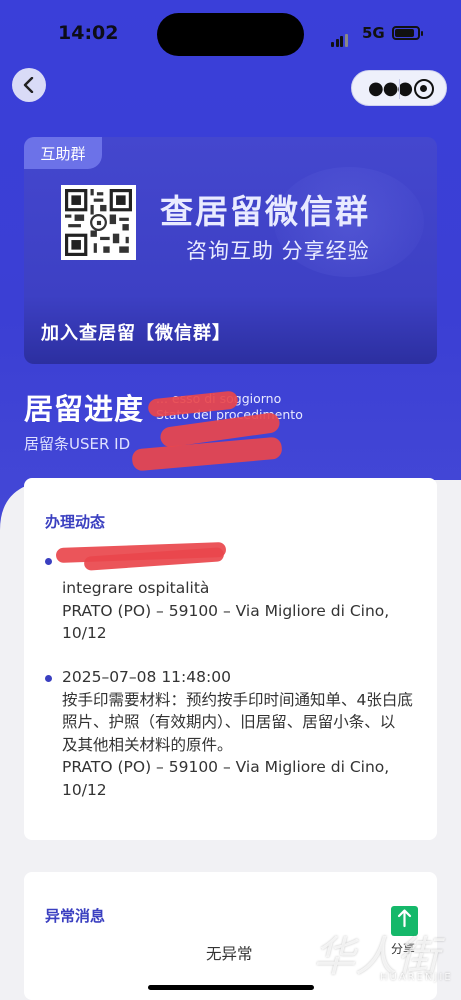  What do you see at coordinates (231, 987) in the screenshot?
I see `home-indicator` at bounding box center [231, 987].